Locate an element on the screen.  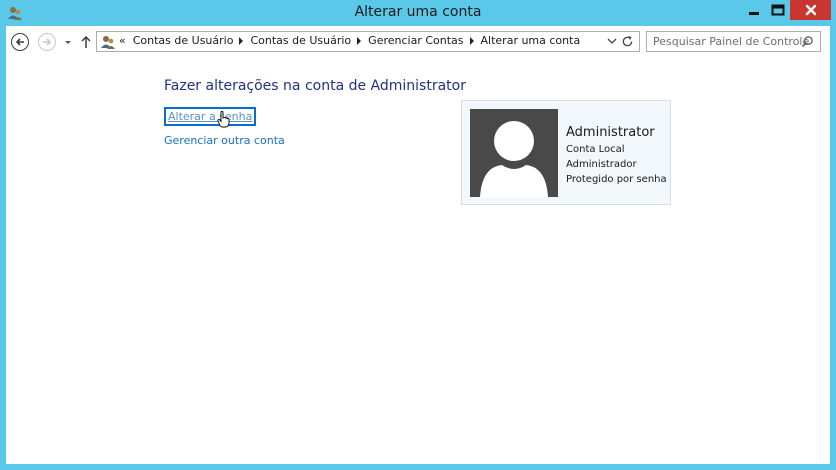
up-arrow-icon is located at coordinates (86, 42).